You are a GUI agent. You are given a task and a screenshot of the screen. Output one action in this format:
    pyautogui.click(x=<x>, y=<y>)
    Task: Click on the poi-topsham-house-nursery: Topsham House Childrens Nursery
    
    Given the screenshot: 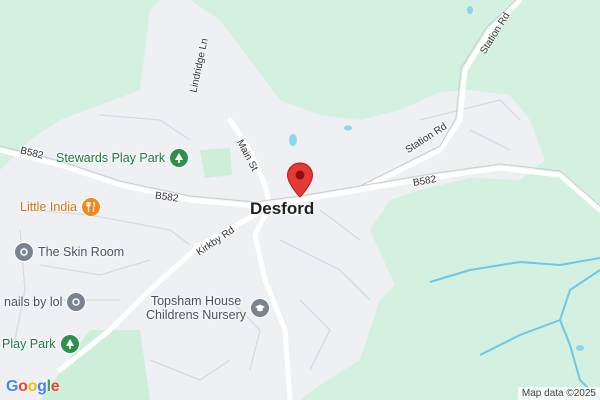 What is the action you would take?
    pyautogui.click(x=208, y=308)
    